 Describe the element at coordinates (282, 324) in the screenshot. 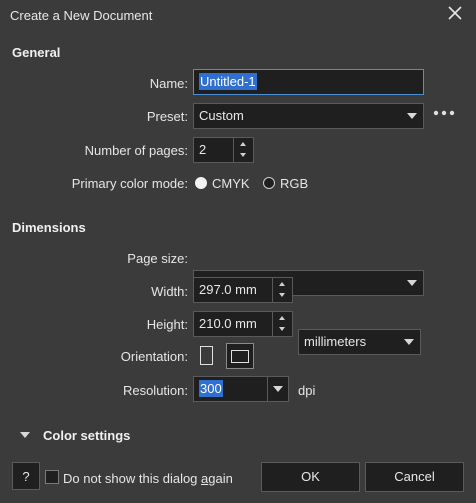

I see `height-spinner` at that location.